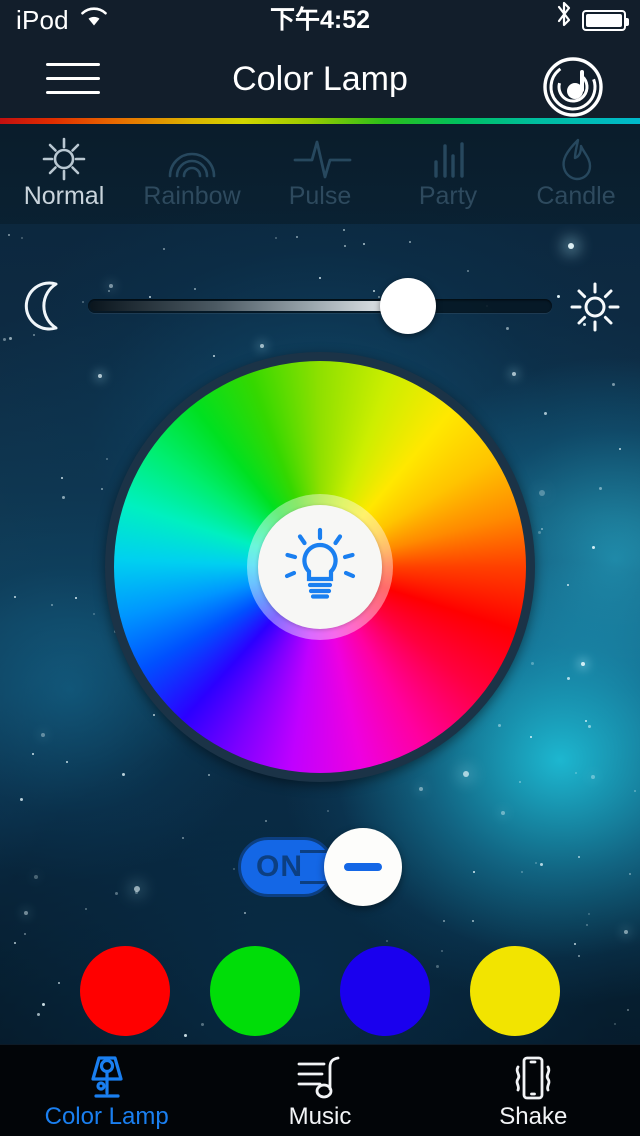  What do you see at coordinates (48, 306) in the screenshot?
I see `moon-icon` at bounding box center [48, 306].